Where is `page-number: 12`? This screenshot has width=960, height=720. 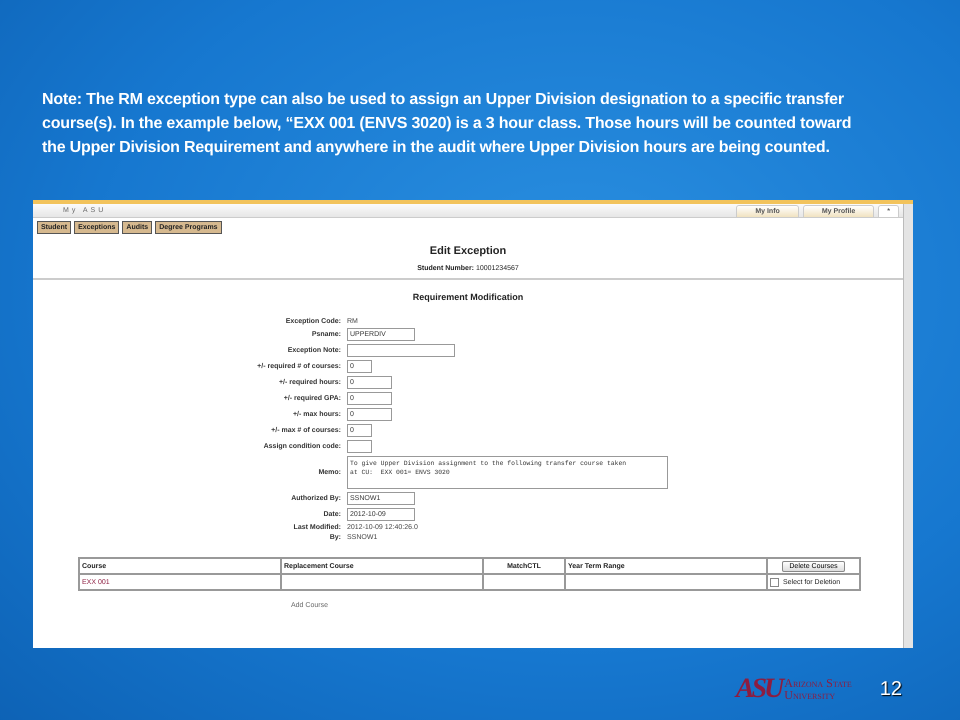
page-number: 12 is located at coordinates (891, 689).